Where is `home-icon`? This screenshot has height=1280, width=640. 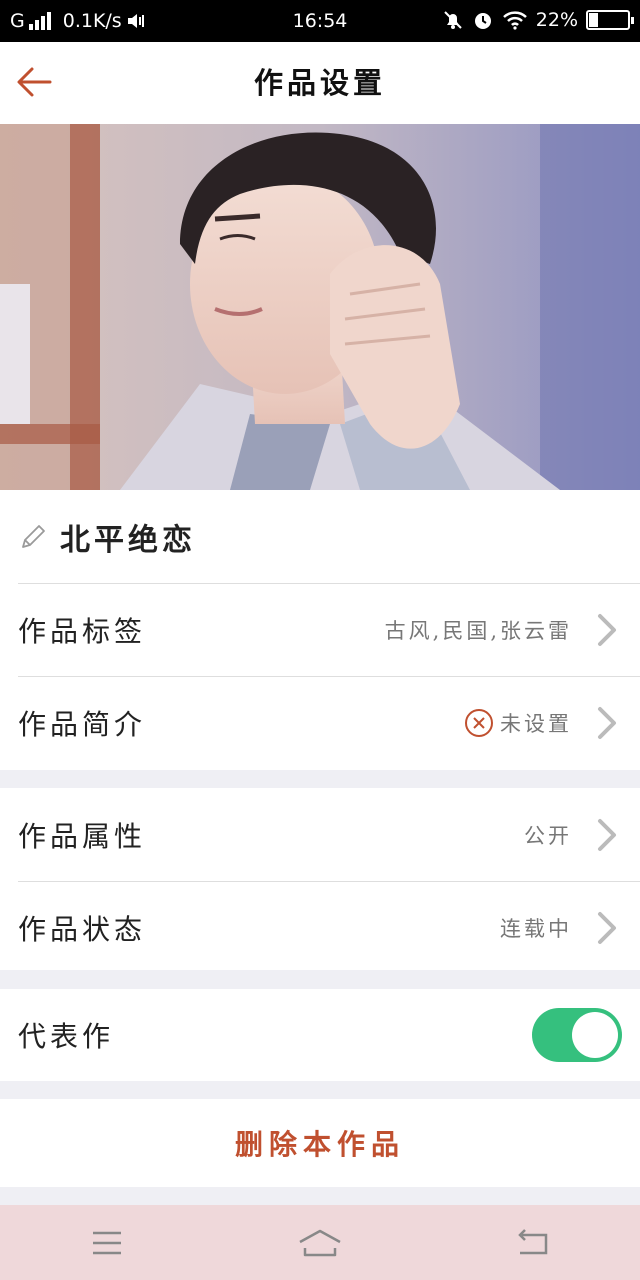
home-icon is located at coordinates (320, 1242).